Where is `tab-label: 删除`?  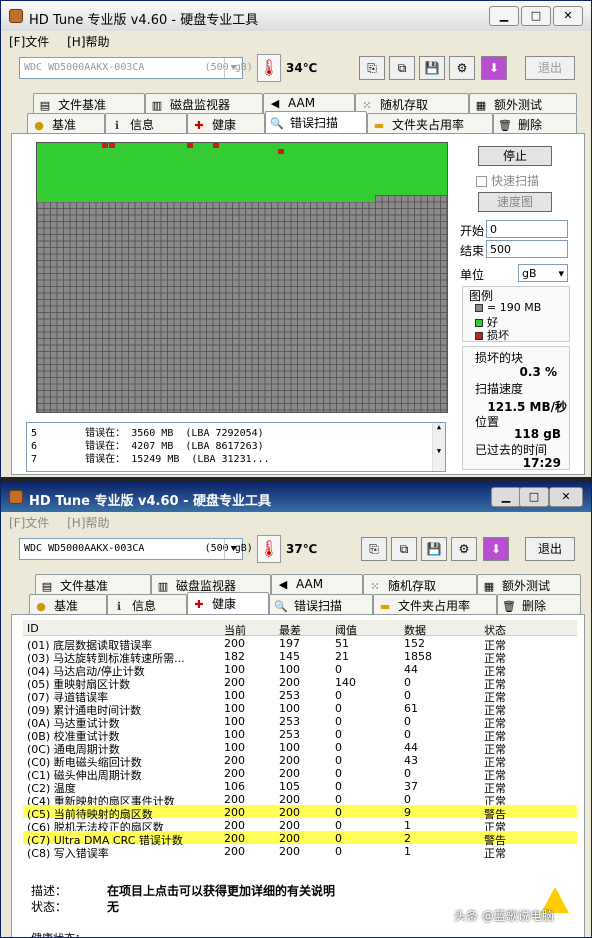
tab-label: 删除 is located at coordinates (530, 125).